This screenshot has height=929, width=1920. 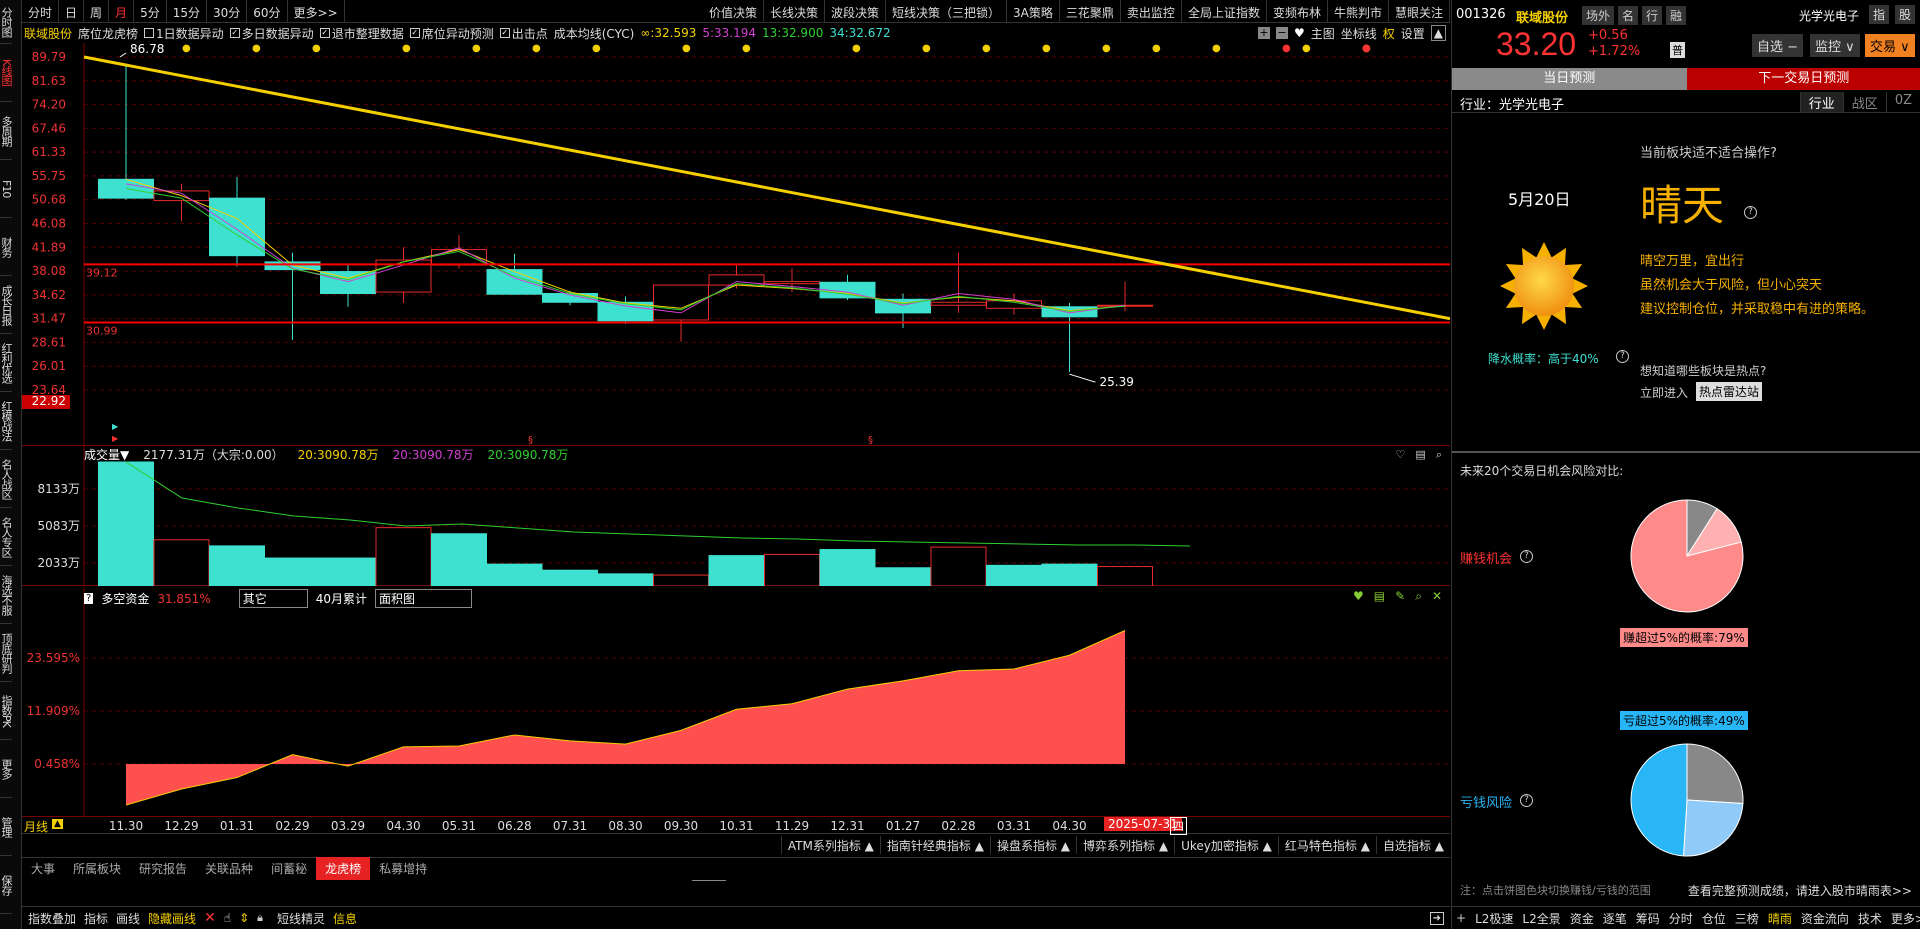 What do you see at coordinates (6, 827) in the screenshot?
I see `left-nav-item-14: 管理` at bounding box center [6, 827].